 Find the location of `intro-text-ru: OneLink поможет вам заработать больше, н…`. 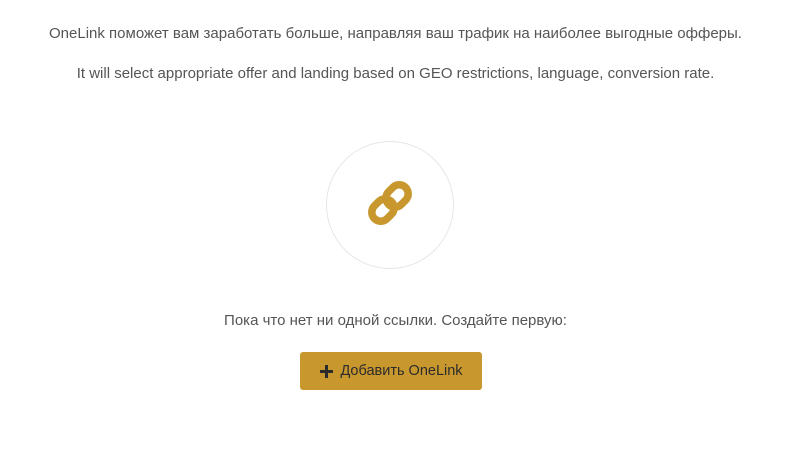

intro-text-ru: OneLink поможет вам заработать больше, н… is located at coordinates (395, 33).